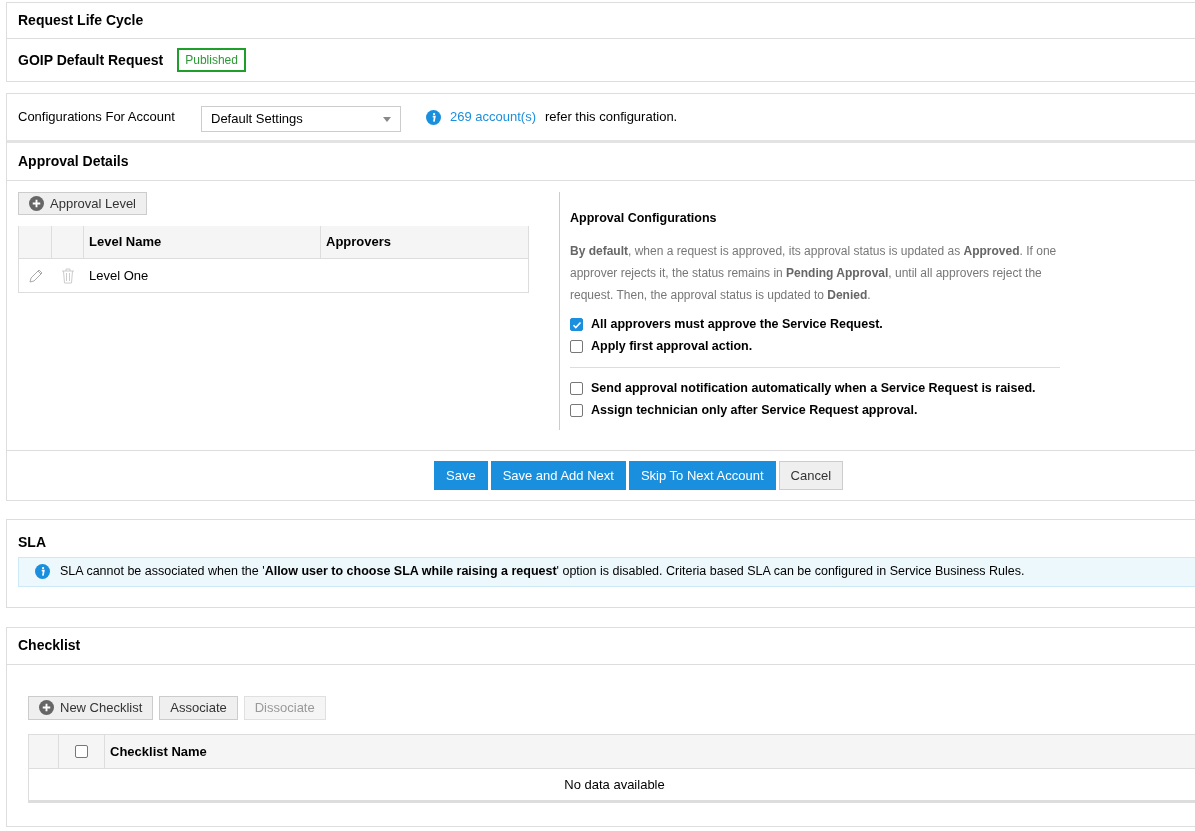  I want to click on option-label: All approvers must approve the Service Request., so click(737, 325).